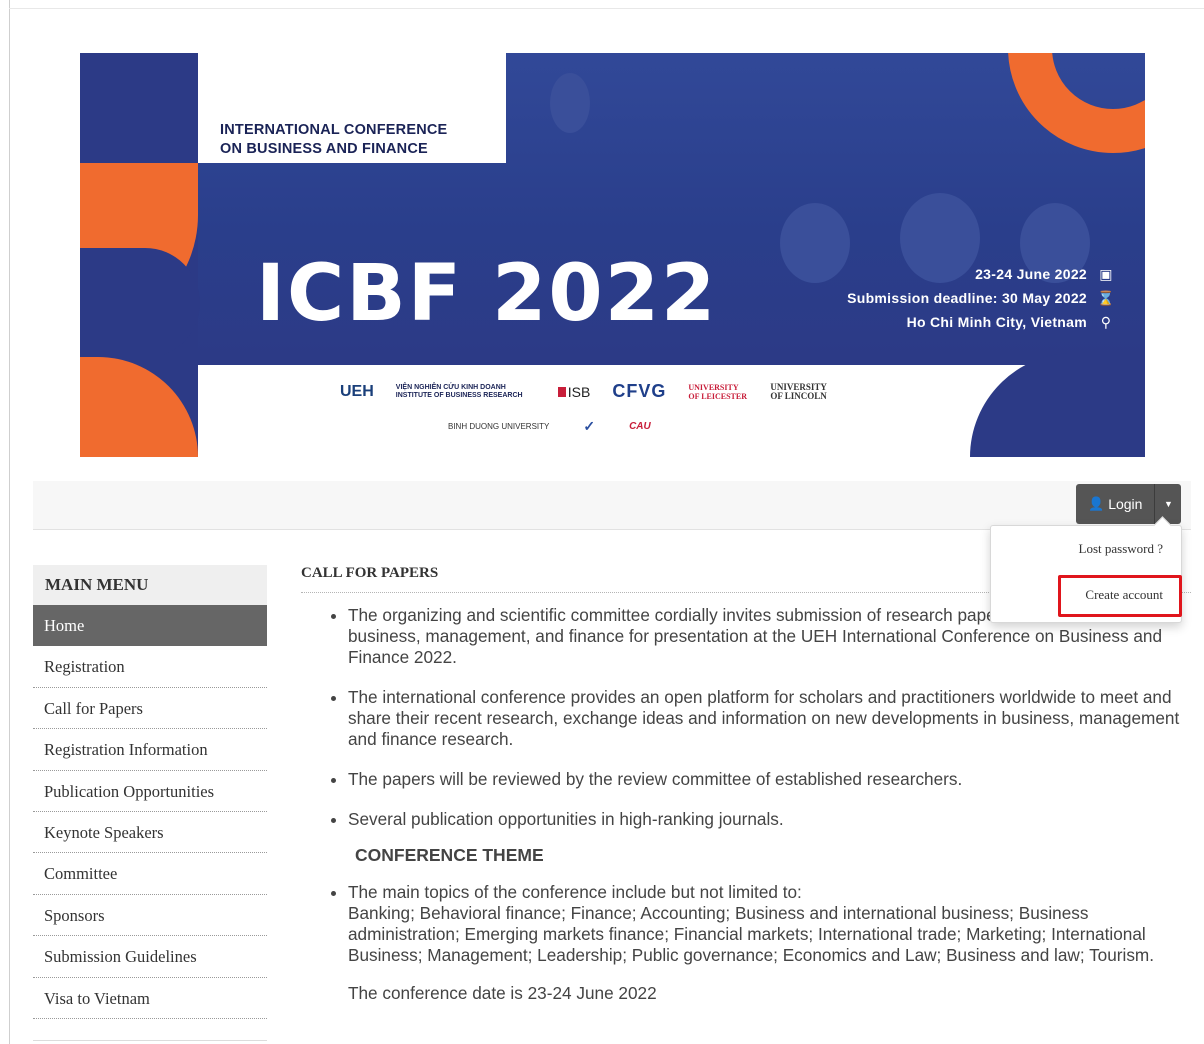 This screenshot has height=1044, width=1204. I want to click on cfvg-logo: CFVG, so click(639, 391).